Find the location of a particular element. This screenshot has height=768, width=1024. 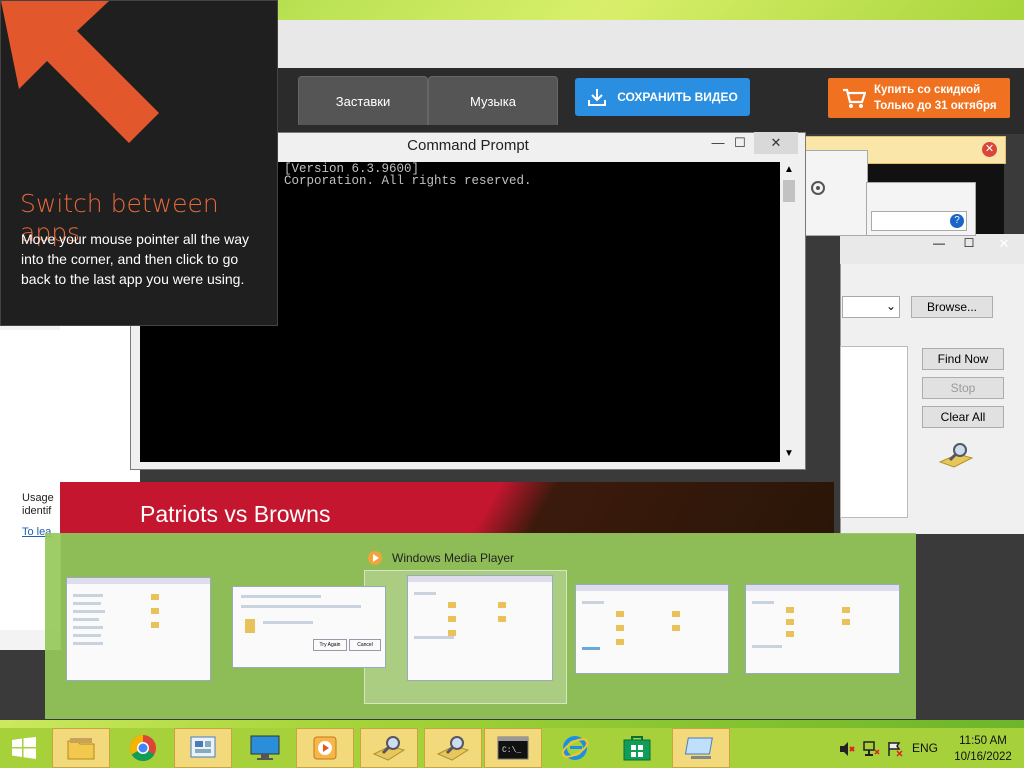

folder-icon is located at coordinates (81, 749).